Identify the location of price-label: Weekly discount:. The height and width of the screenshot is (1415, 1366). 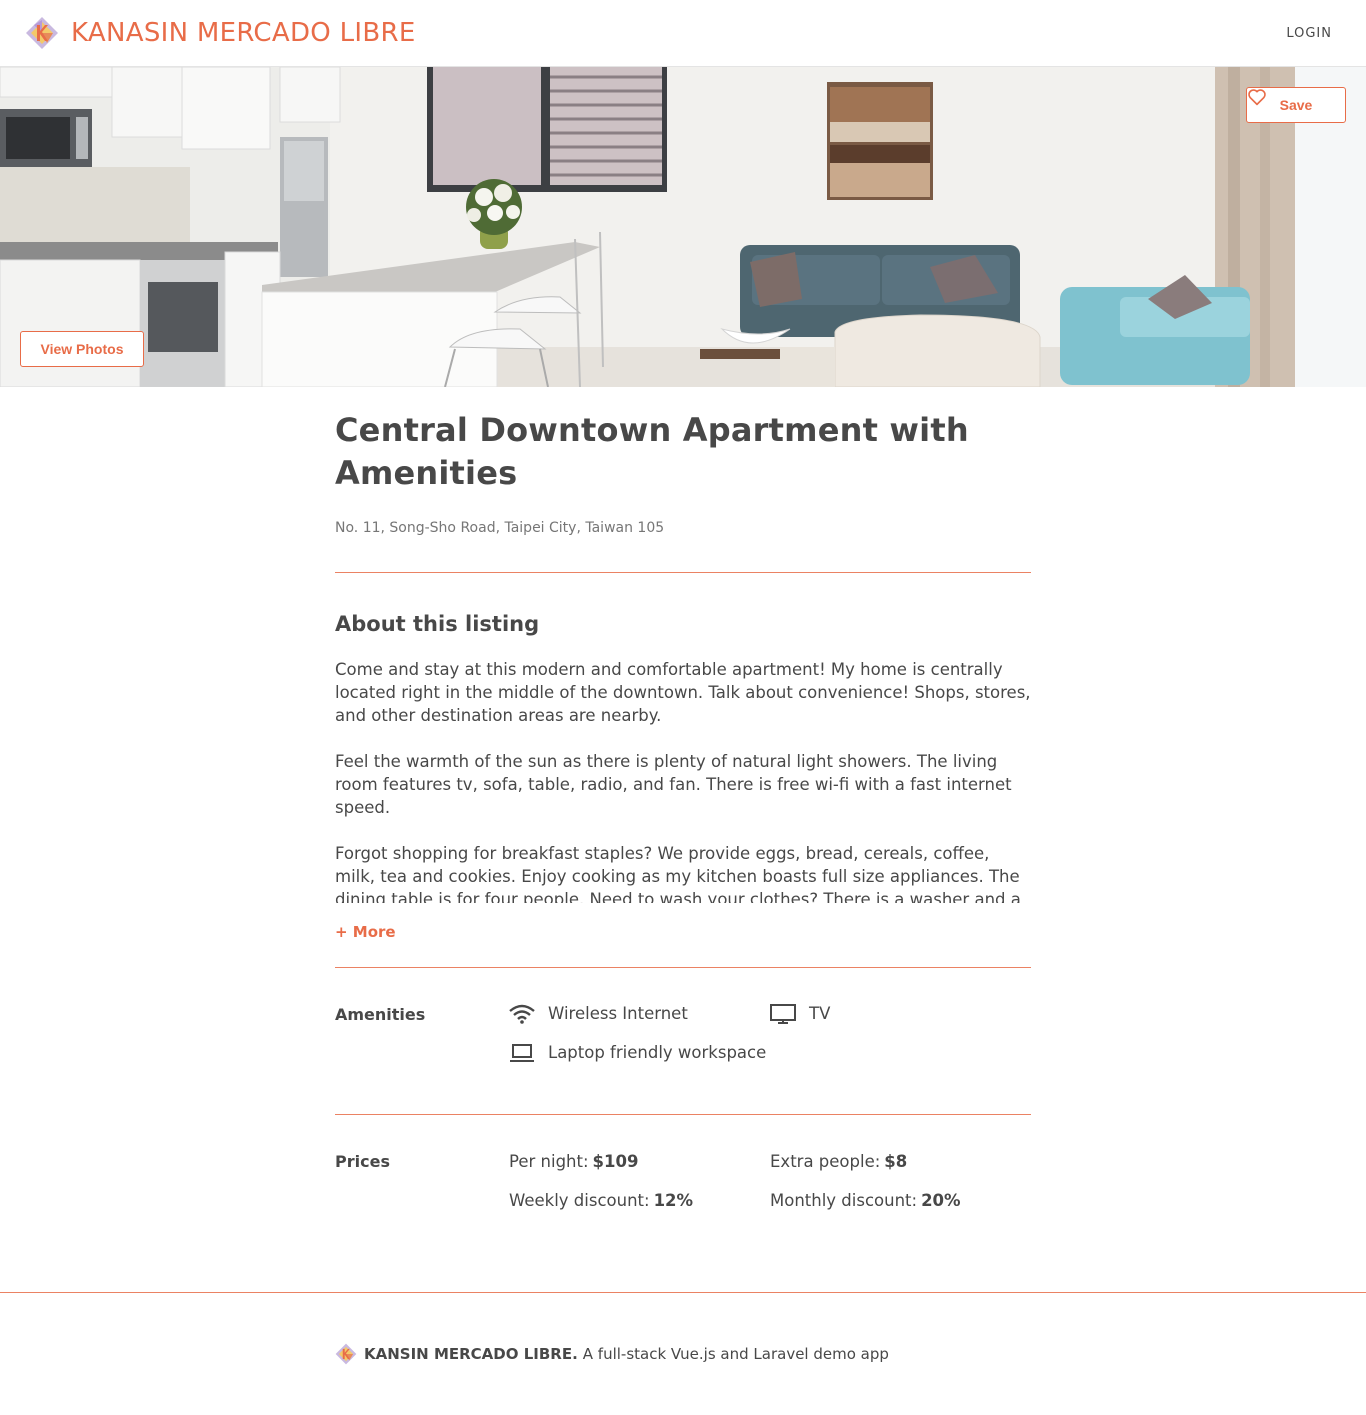
(579, 1200).